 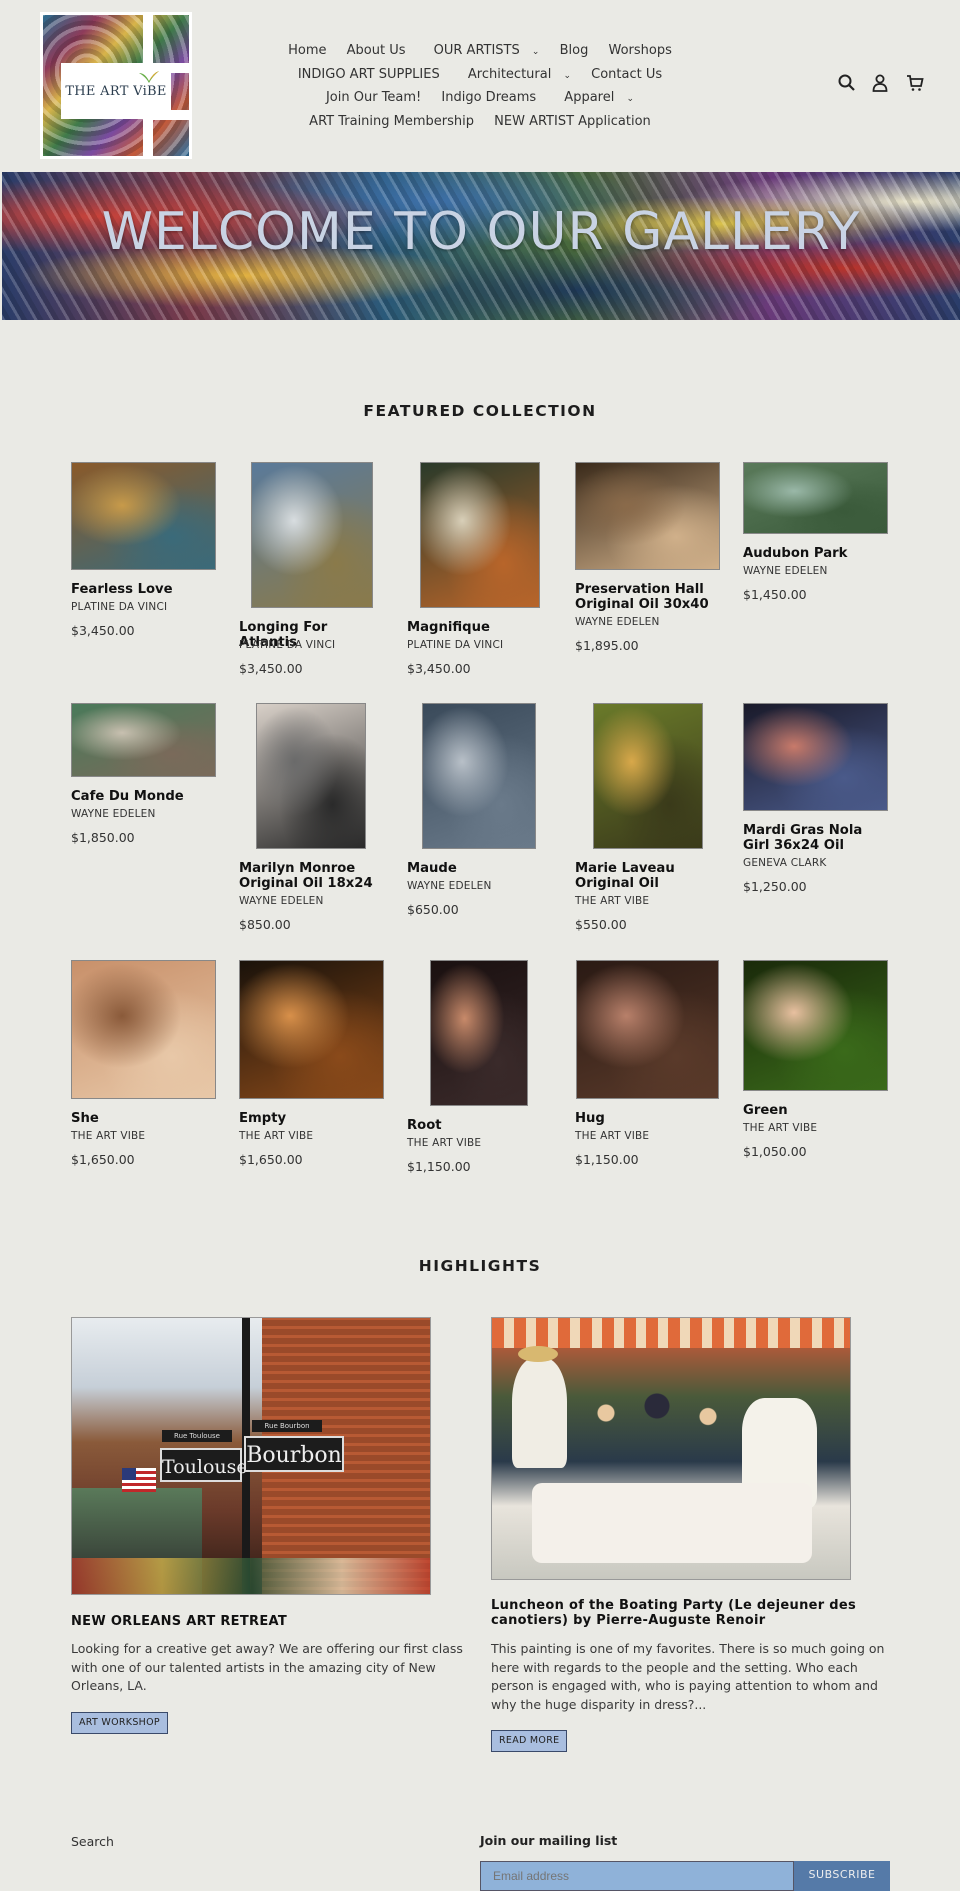 What do you see at coordinates (480, 411) in the screenshot?
I see `featured-collection-title: FEATURED COLLECTION` at bounding box center [480, 411].